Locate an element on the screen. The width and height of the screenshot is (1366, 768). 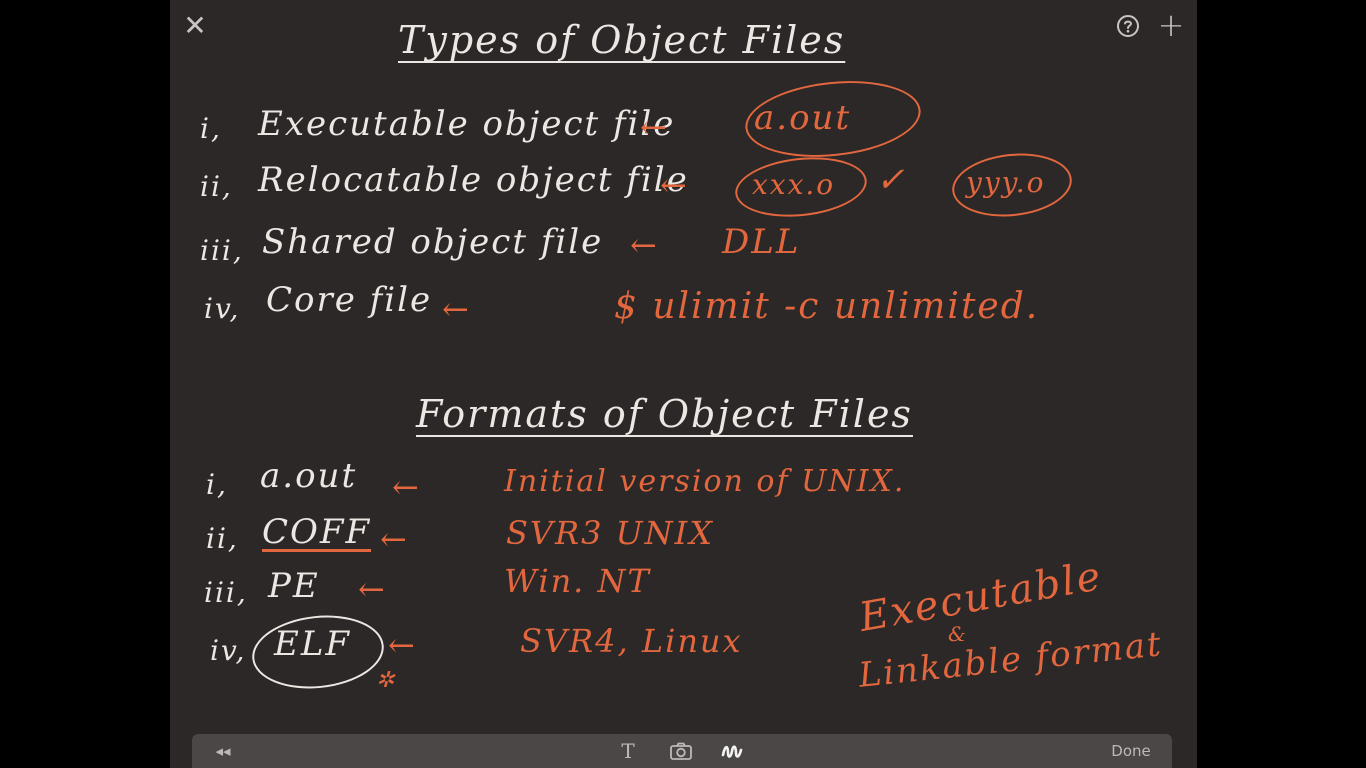
format2-number: ii, is located at coordinates (222, 538).